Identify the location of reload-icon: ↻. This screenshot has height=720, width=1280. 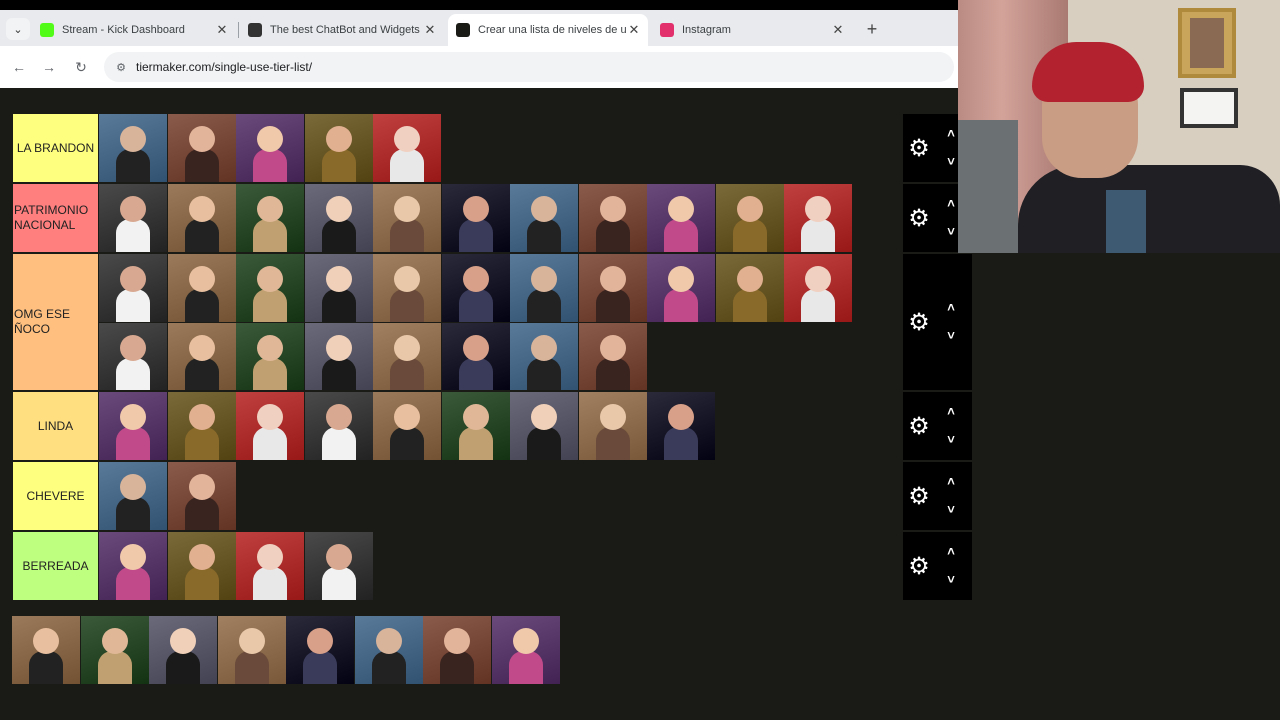
(81, 67).